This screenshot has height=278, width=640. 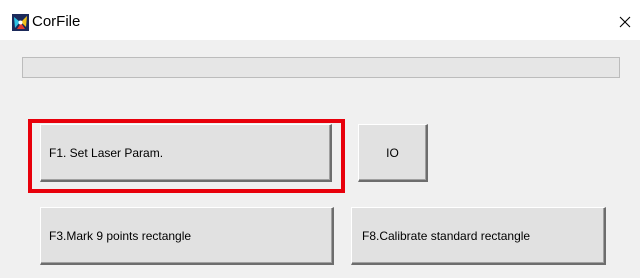 What do you see at coordinates (106, 152) in the screenshot?
I see `set-laser-param-label: F1. Set Laser Param.` at bounding box center [106, 152].